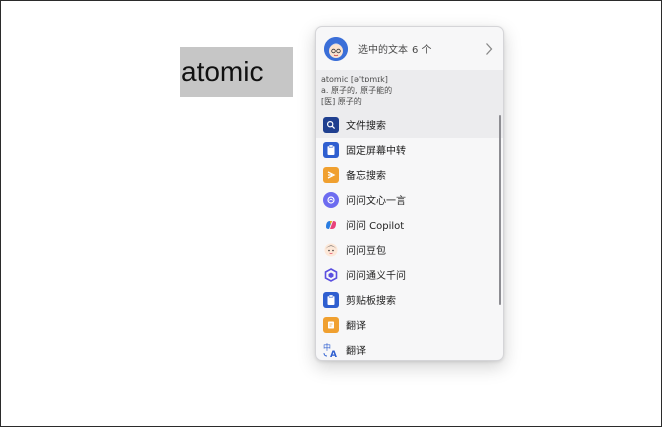 The width and height of the screenshot is (662, 427). I want to click on header-title: 选中的文本, so click(383, 50).